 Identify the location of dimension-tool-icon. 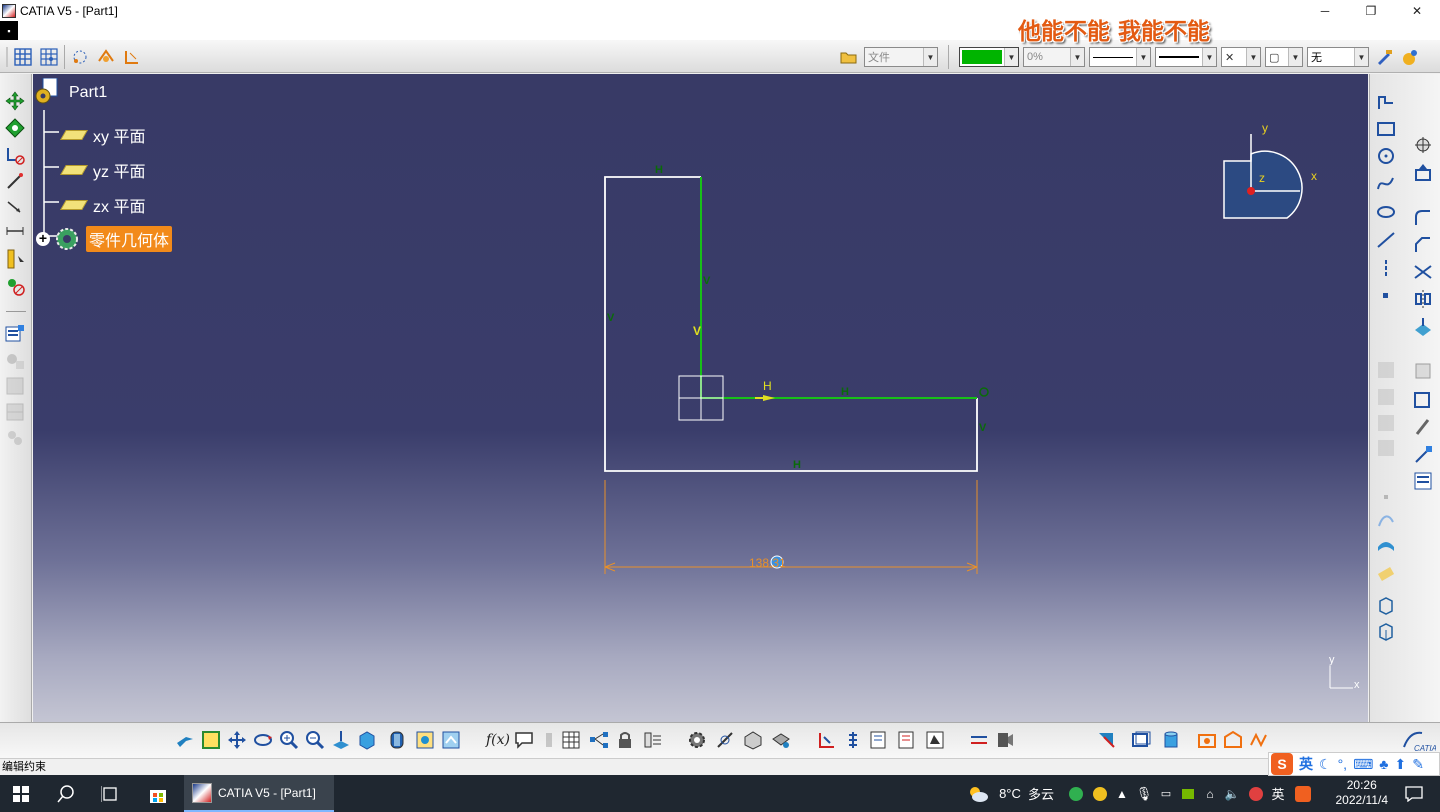
(979, 740).